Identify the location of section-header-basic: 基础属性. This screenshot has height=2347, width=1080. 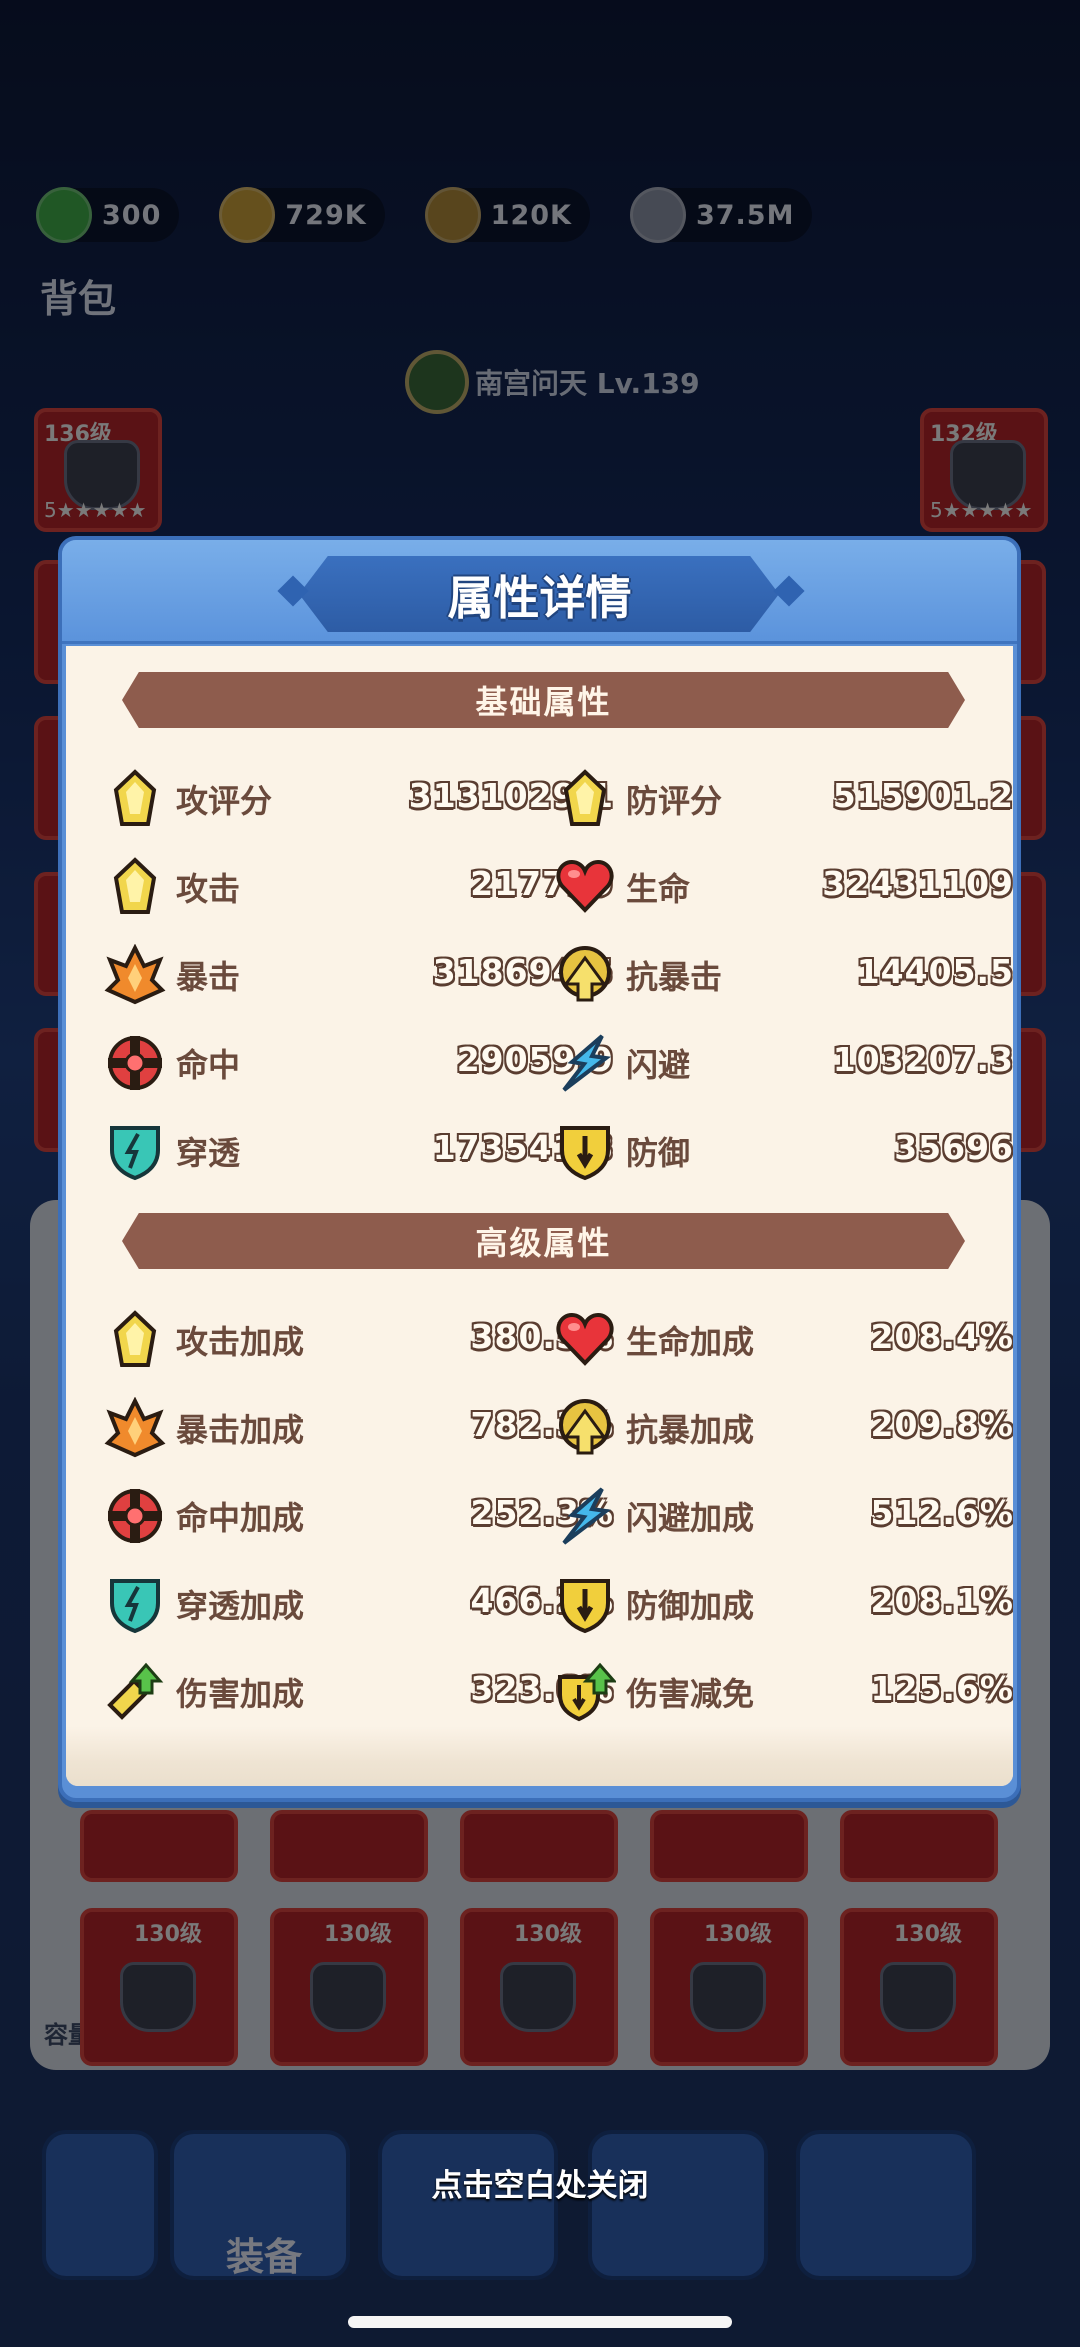
(543, 700).